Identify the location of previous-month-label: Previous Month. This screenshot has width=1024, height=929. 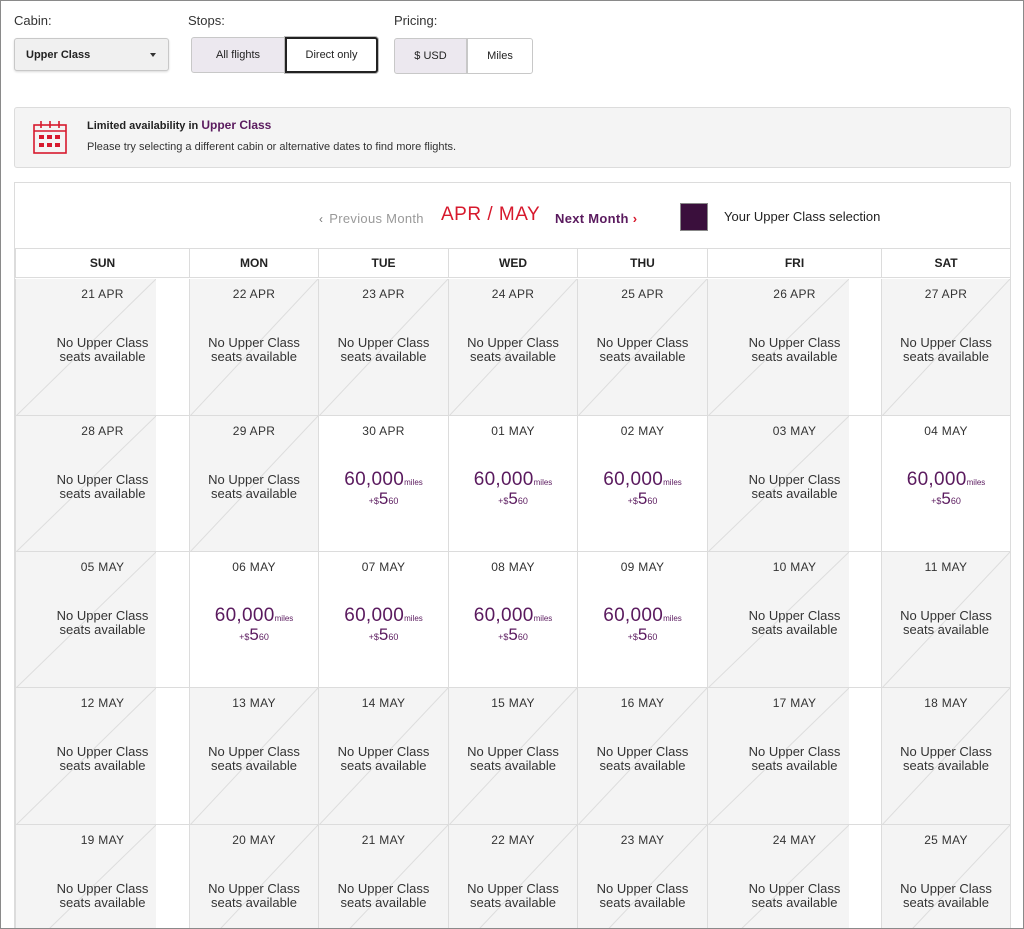
(376, 218).